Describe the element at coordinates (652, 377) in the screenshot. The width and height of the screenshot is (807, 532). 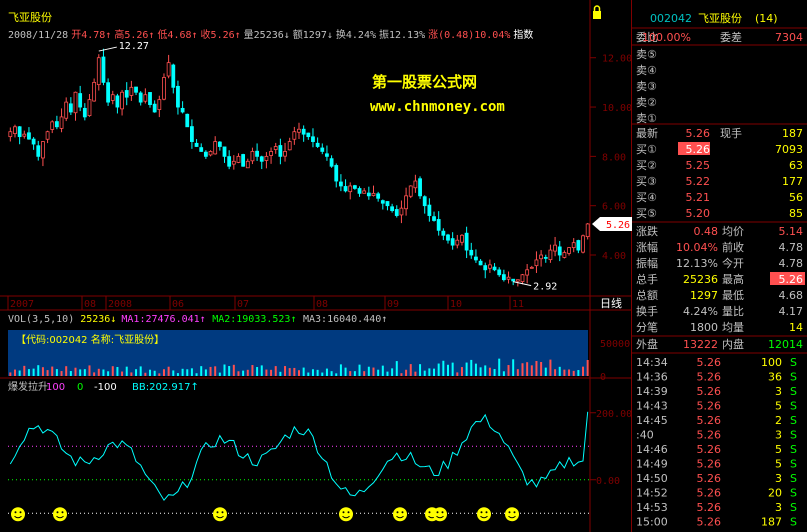
I see `tick-time: 14:36` at that location.